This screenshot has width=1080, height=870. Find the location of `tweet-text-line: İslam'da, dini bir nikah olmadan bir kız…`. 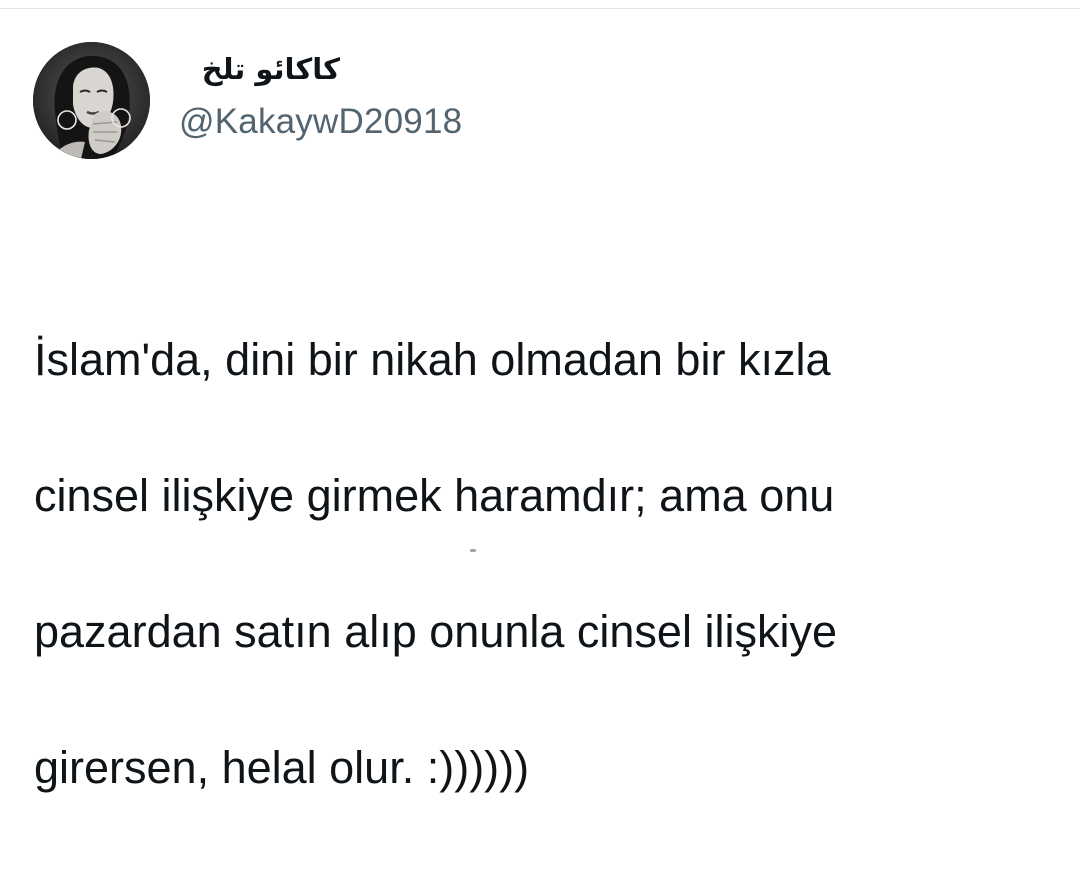

tweet-text-line: İslam'da, dini bir nikah olmadan bir kız… is located at coordinates (432, 359).